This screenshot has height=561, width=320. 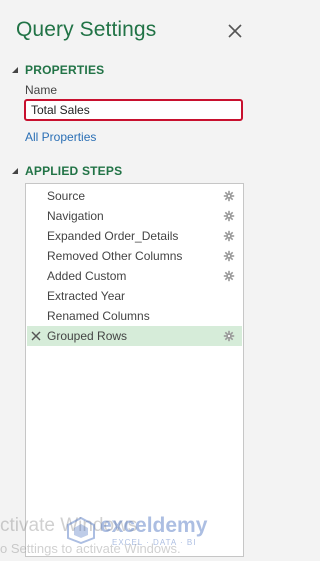 What do you see at coordinates (66, 196) in the screenshot?
I see `applied-step-label: Source` at bounding box center [66, 196].